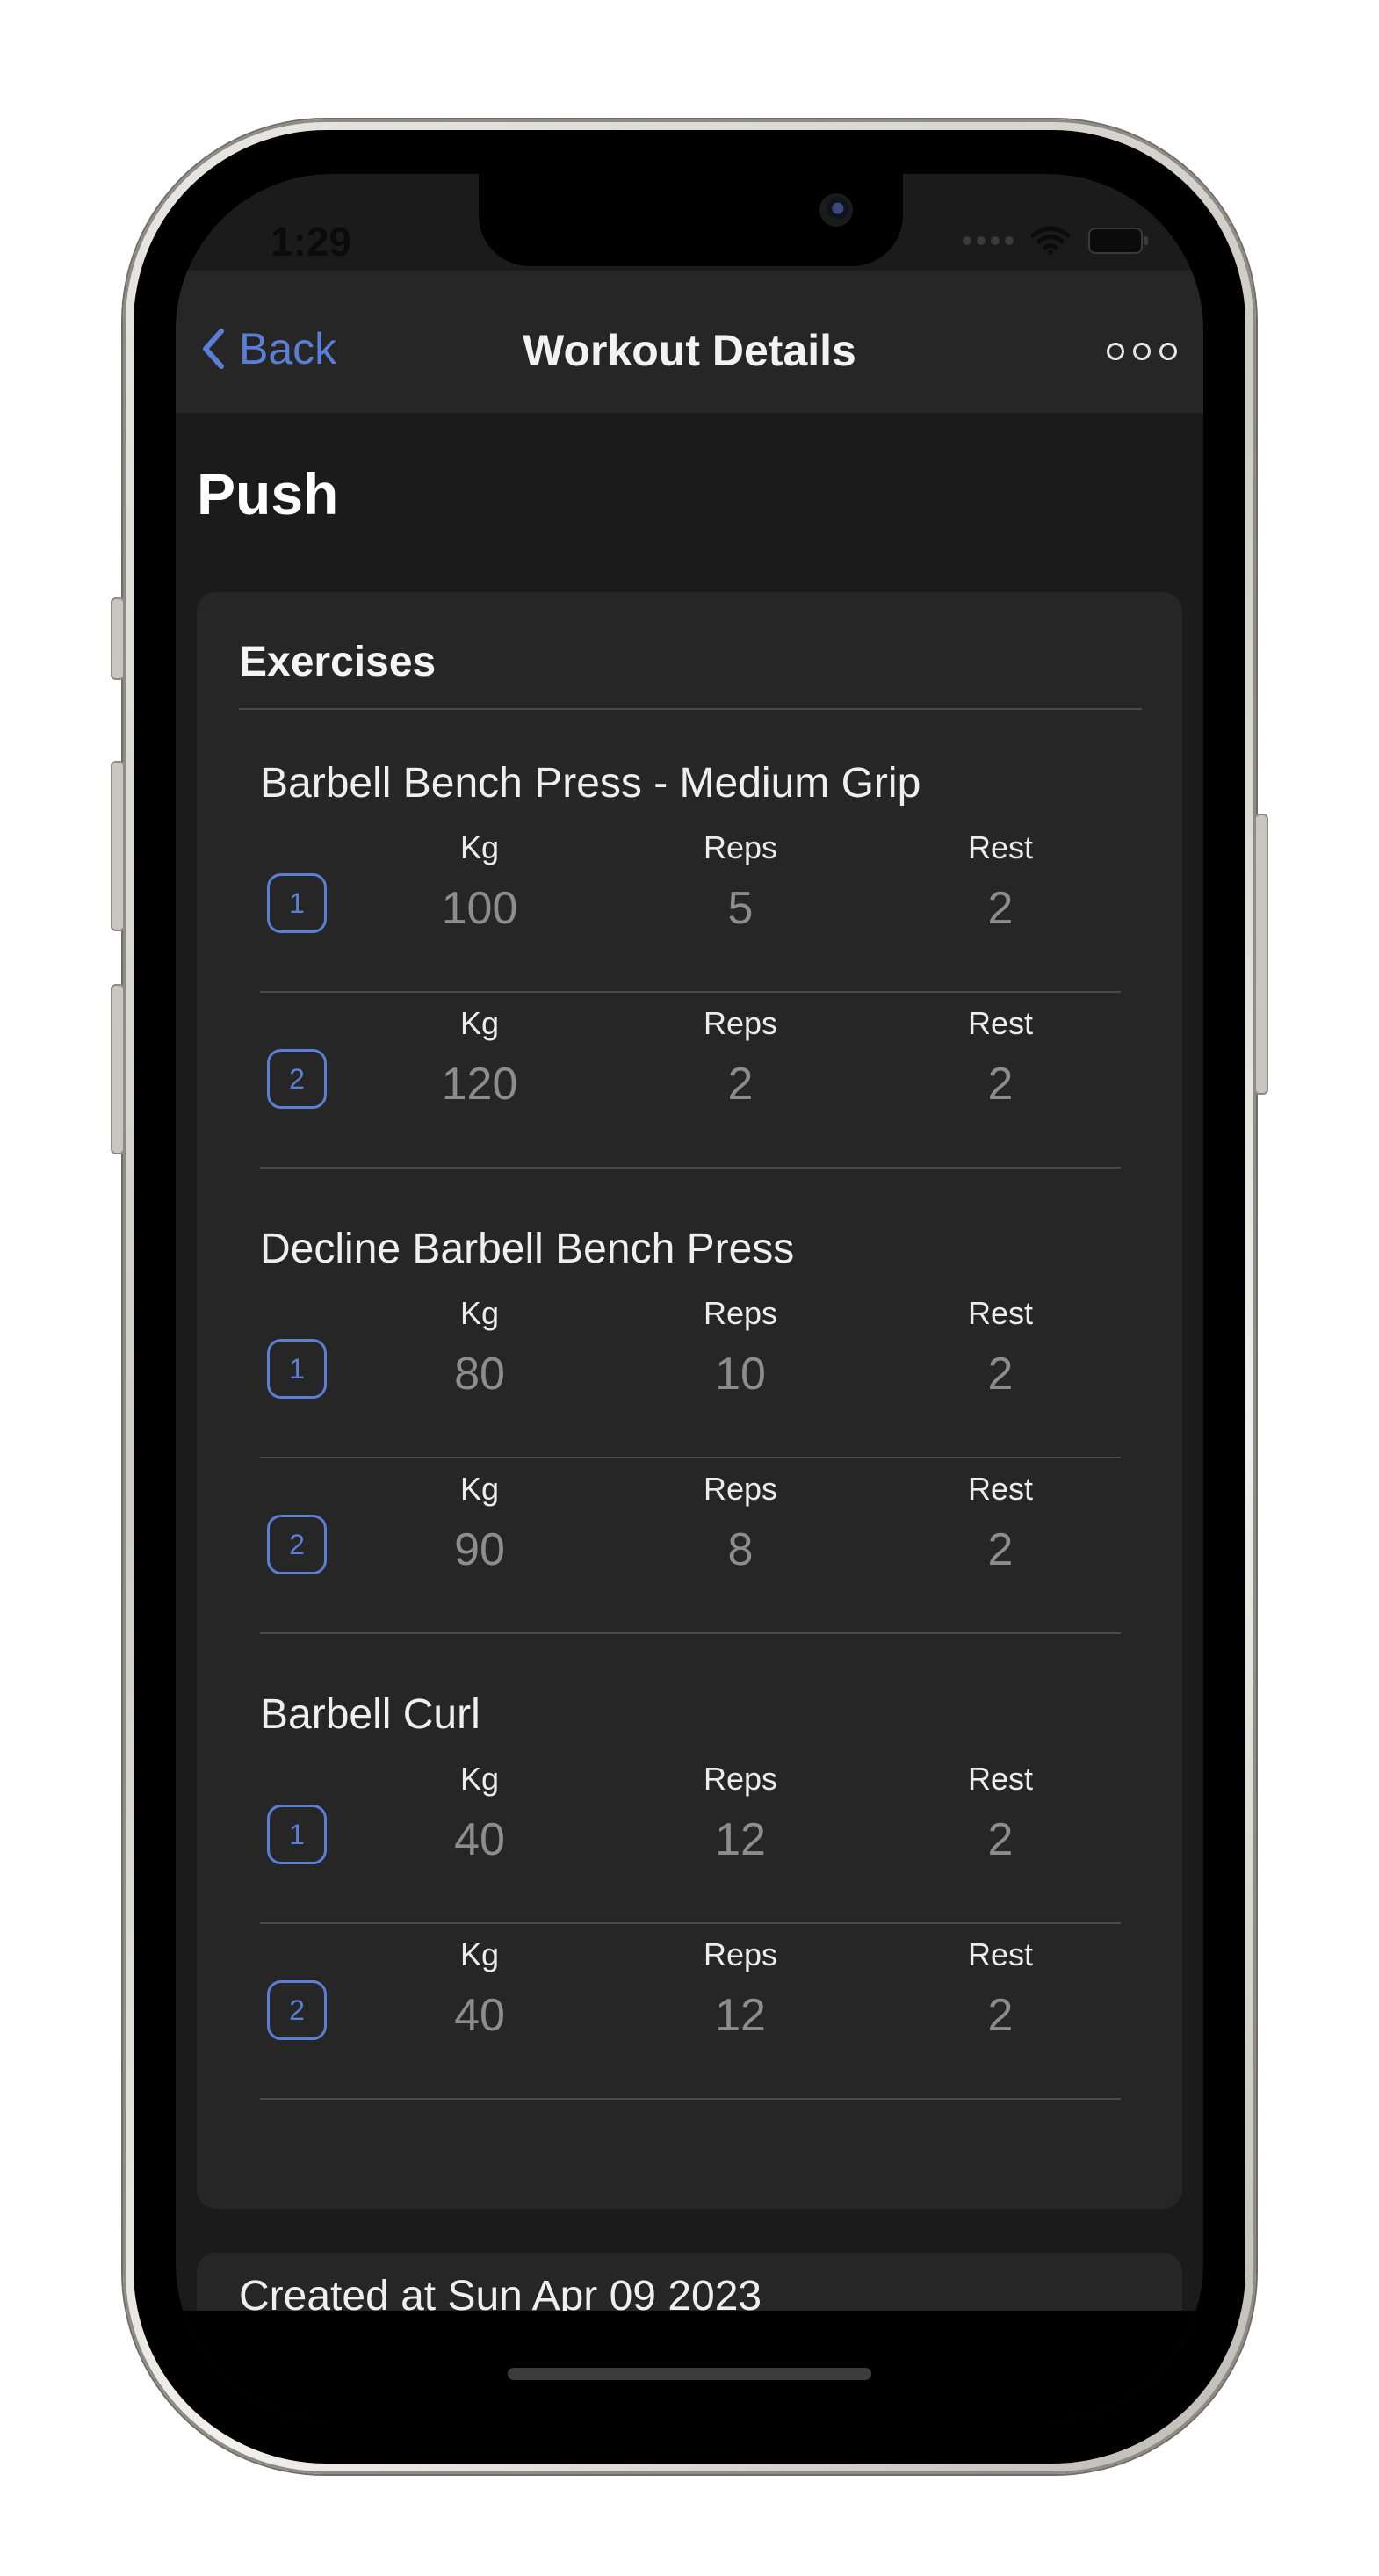 The width and height of the screenshot is (1379, 2576). Describe the element at coordinates (118, 638) in the screenshot. I see `device-mute-switch` at that location.